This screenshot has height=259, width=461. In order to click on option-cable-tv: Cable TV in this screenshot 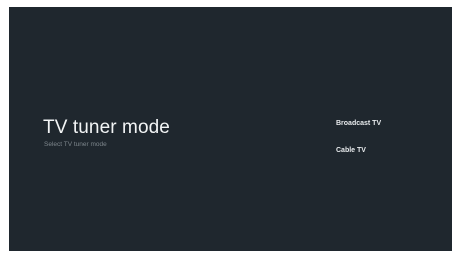, I will do `click(358, 151)`.